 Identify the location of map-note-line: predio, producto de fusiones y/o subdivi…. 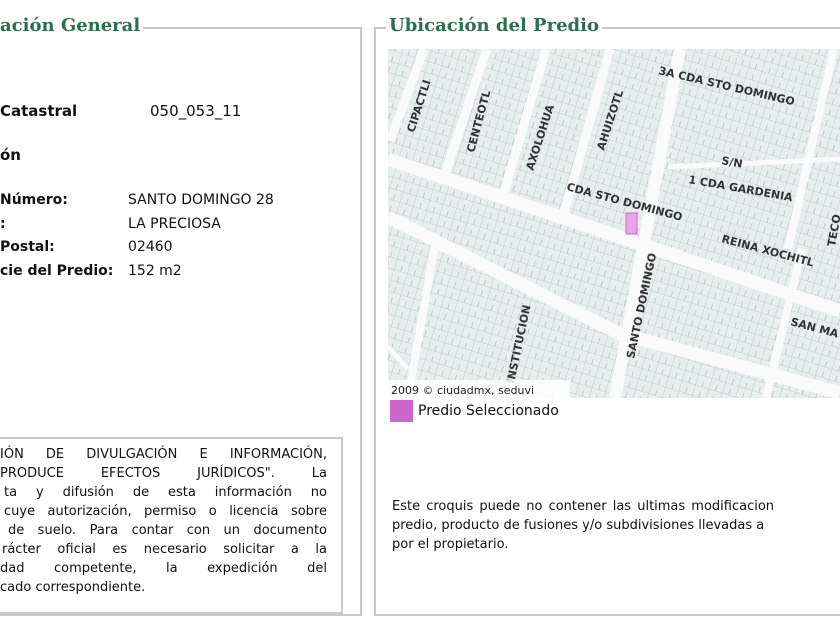
(578, 525).